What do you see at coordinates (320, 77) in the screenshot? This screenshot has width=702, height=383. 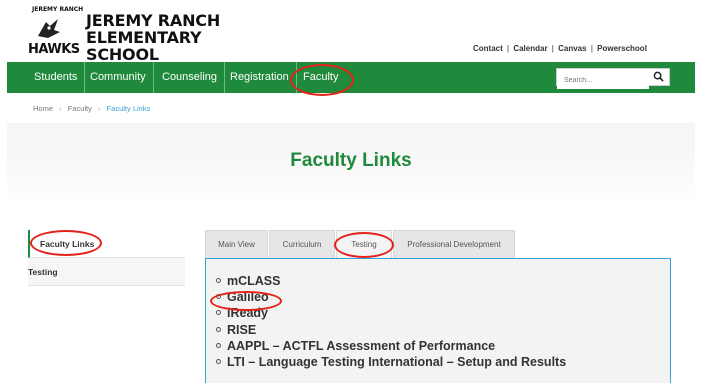 I see `nav-item-faculty: Faculty` at bounding box center [320, 77].